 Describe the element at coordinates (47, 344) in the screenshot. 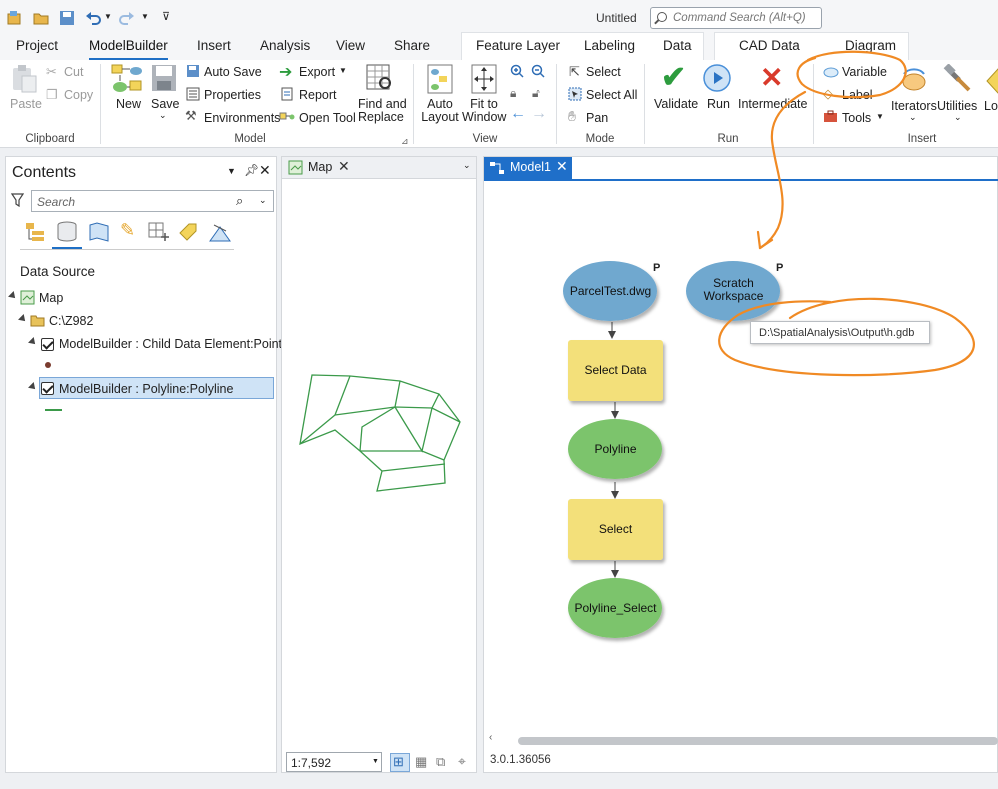

I see `layer1-visibility-checkbox` at that location.